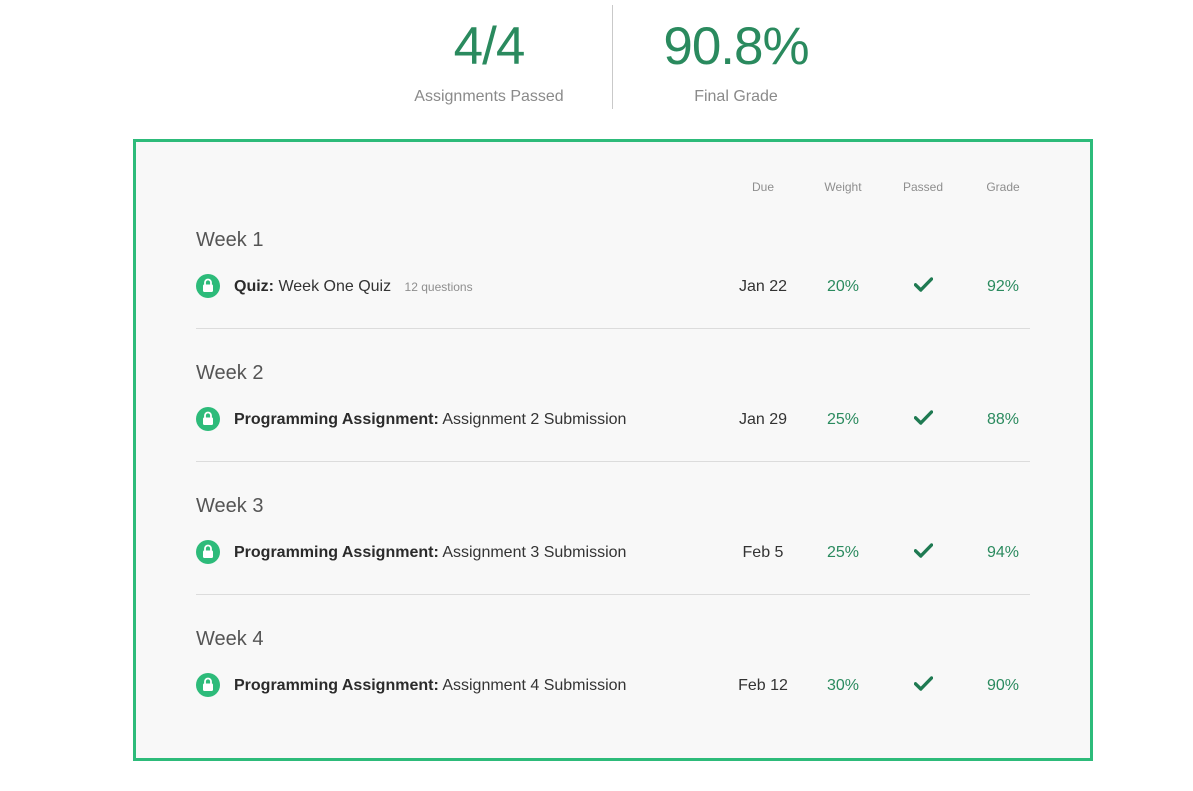 Image resolution: width=1193 pixels, height=791 pixels. What do you see at coordinates (763, 685) in the screenshot?
I see `due-date: Feb 12` at bounding box center [763, 685].